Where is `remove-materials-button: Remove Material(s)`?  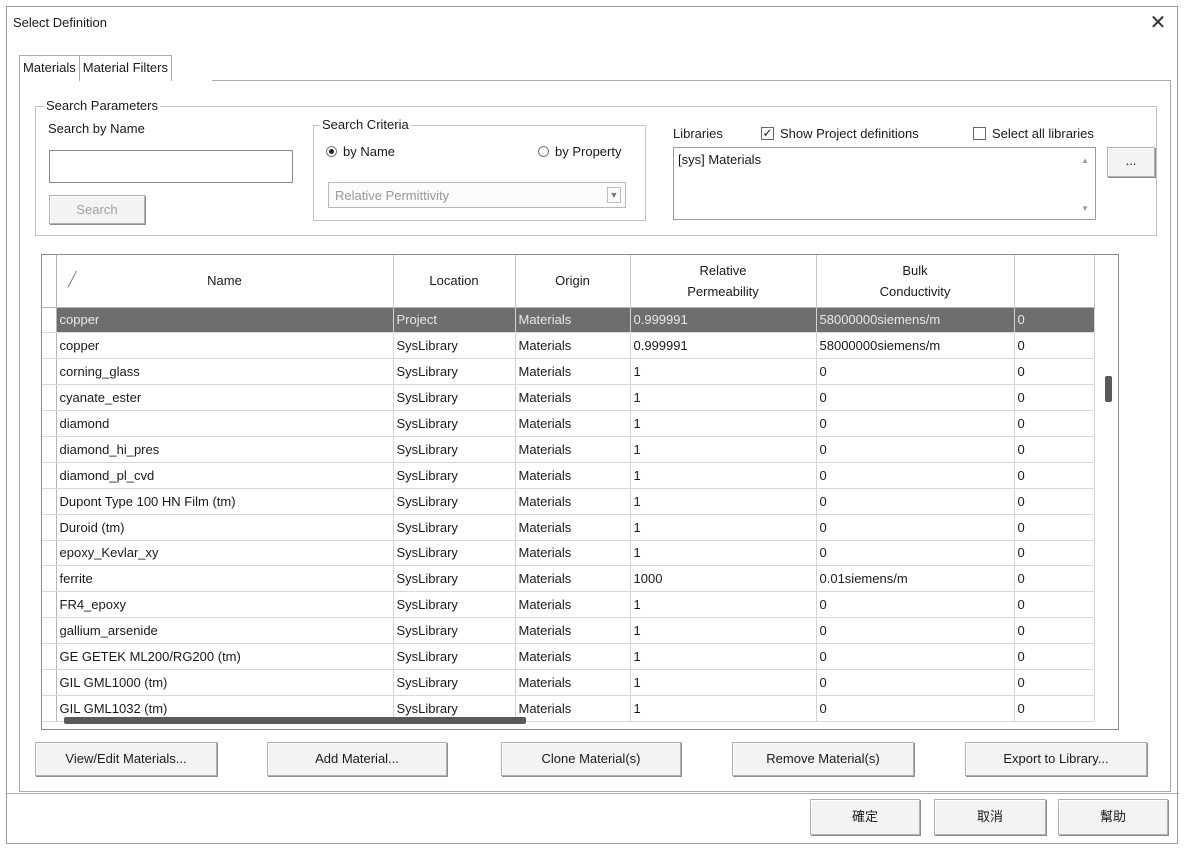
remove-materials-button: Remove Material(s) is located at coordinates (823, 759).